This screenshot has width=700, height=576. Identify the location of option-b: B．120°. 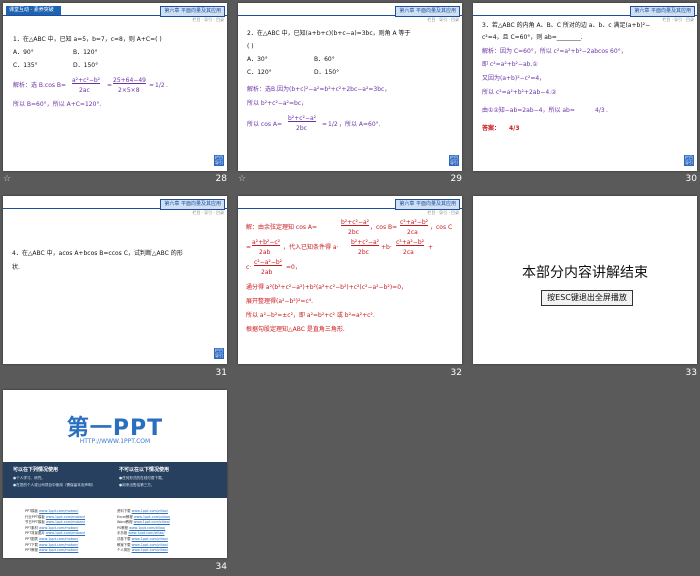
(85, 52).